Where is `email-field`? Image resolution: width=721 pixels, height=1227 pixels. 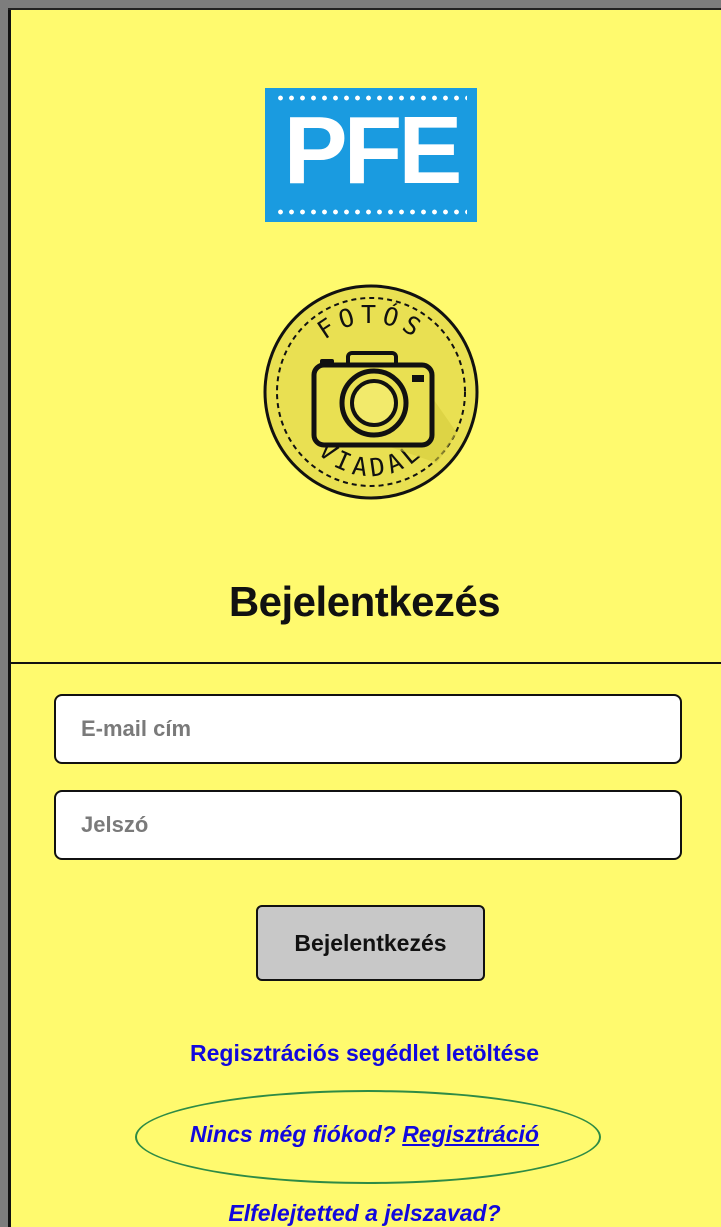
email-field is located at coordinates (368, 729).